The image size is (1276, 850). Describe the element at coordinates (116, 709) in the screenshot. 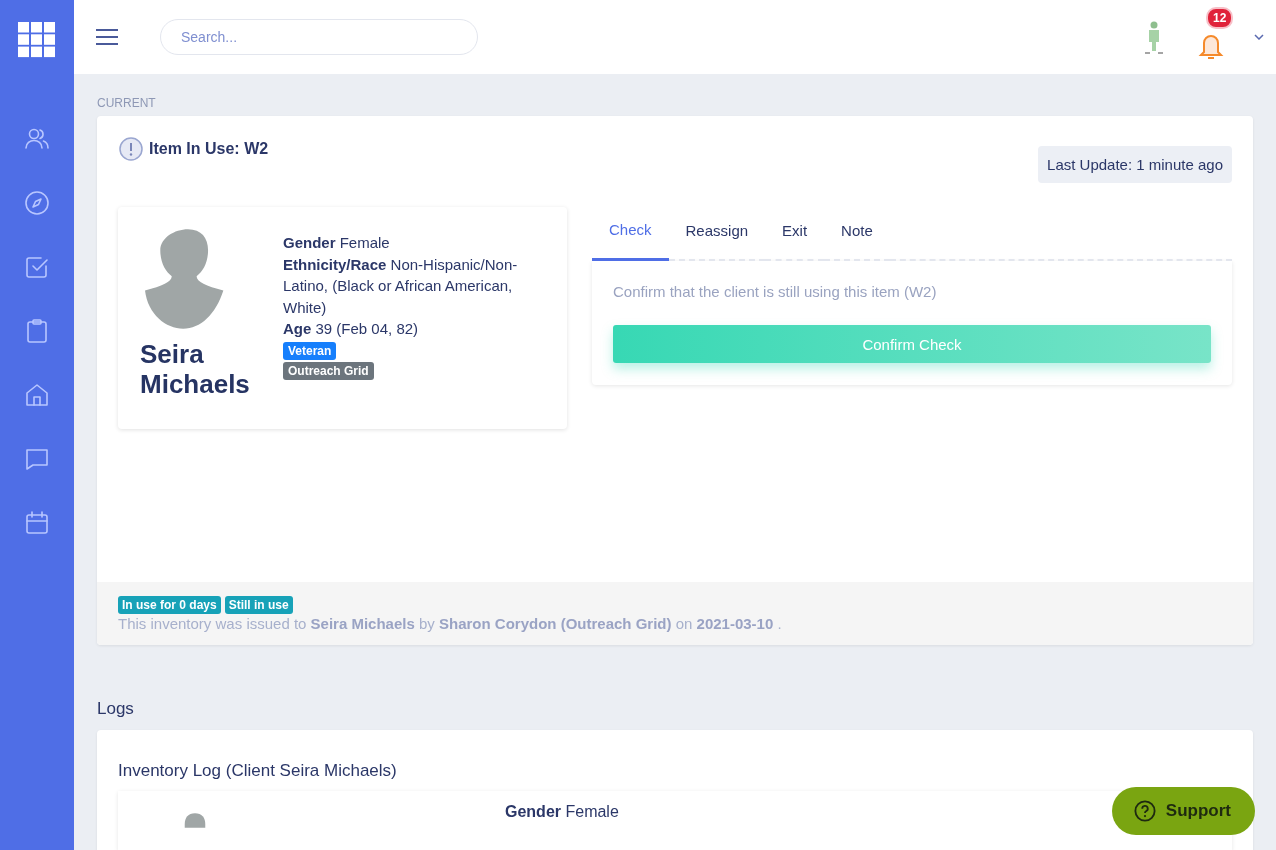

I see `logs-heading: Logs` at that location.